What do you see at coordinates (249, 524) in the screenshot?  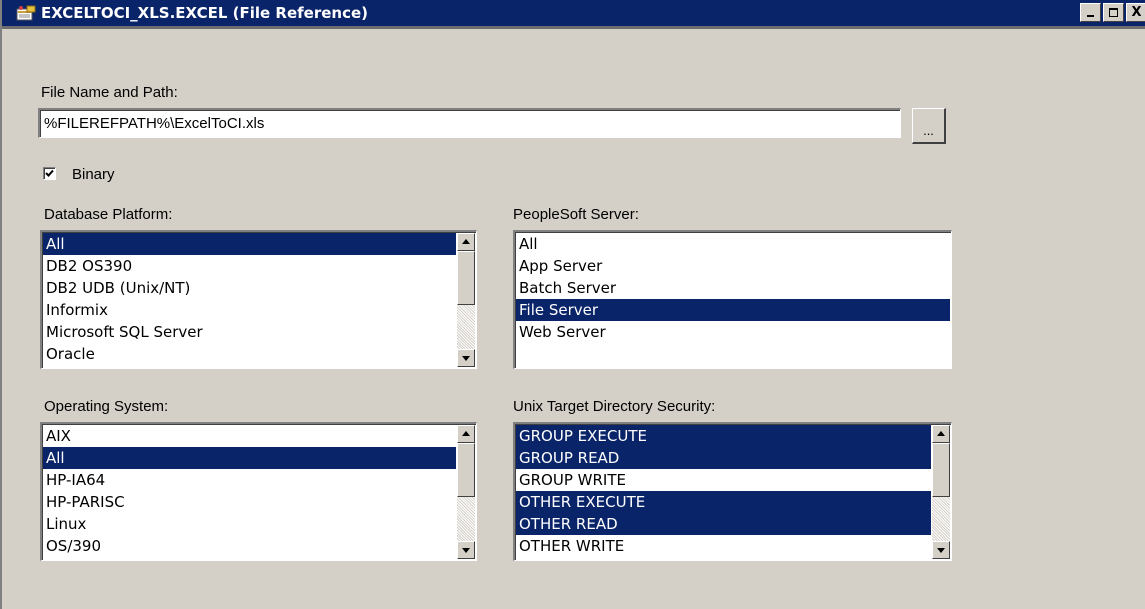 I see `list-item: Linux` at bounding box center [249, 524].